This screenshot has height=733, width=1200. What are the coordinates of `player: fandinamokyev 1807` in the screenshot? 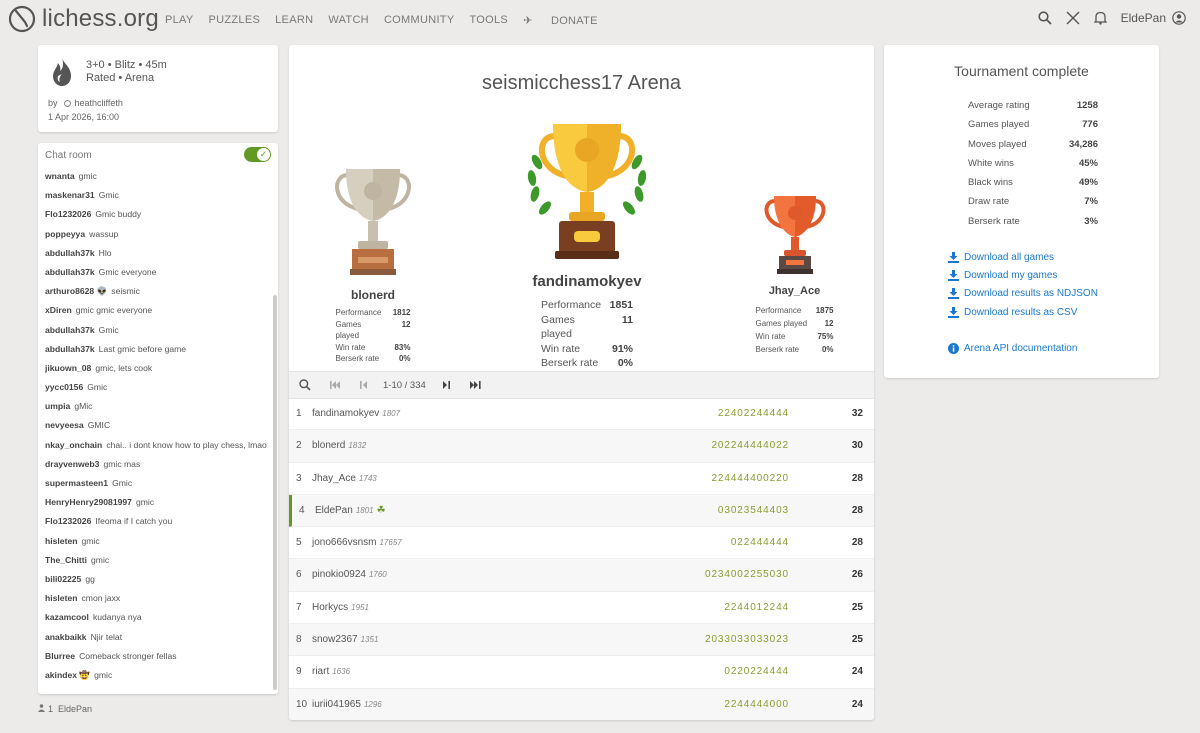 It's located at (356, 413).